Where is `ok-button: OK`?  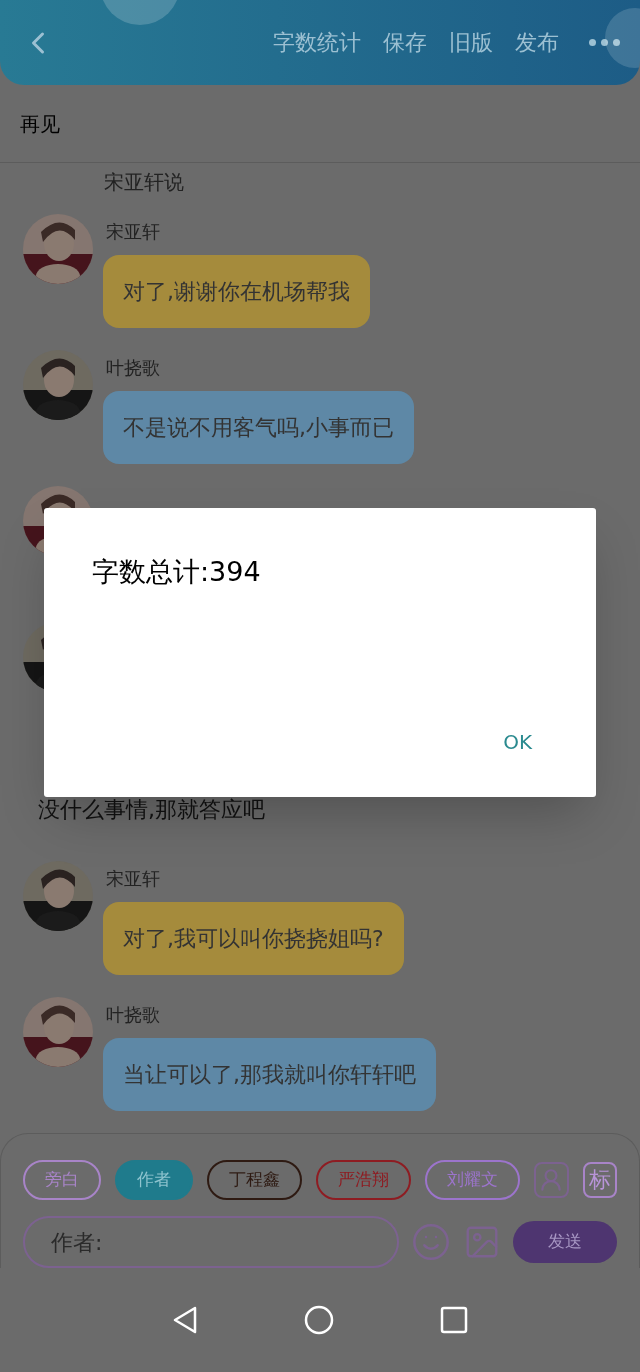
ok-button: OK is located at coordinates (517, 742).